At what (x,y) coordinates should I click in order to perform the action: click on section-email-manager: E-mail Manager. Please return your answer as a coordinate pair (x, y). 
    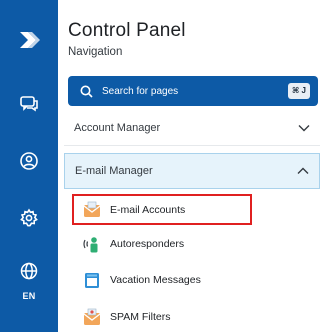
    Looking at the image, I should click on (192, 171).